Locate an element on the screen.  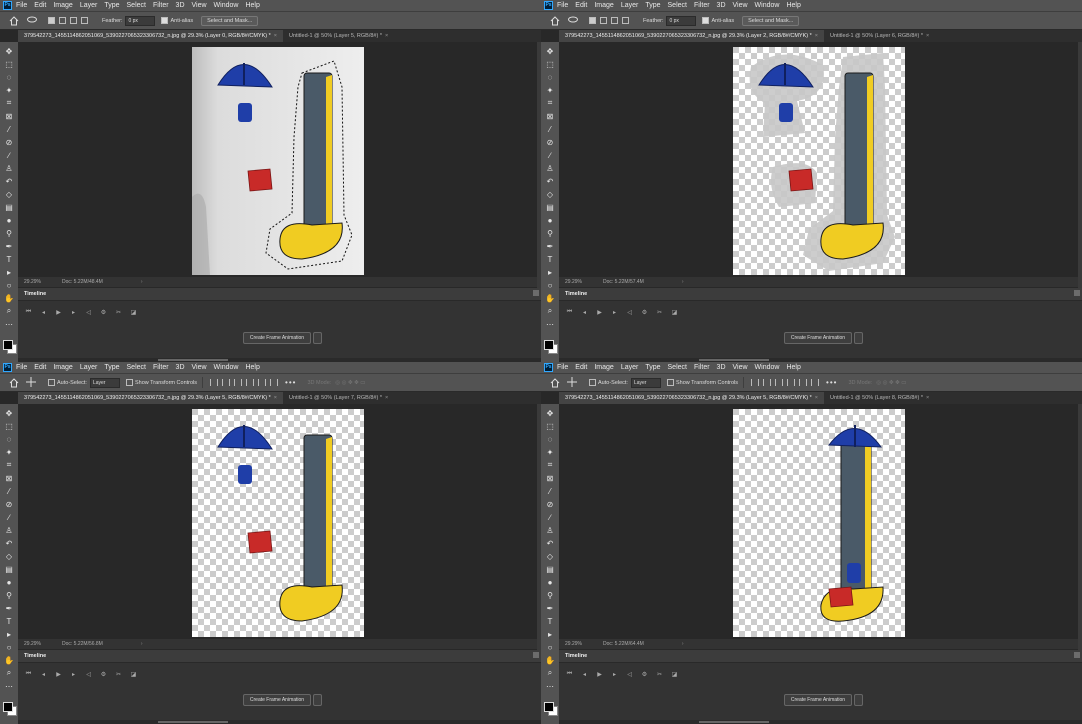
menu-3d: 3D is located at coordinates (721, 367).